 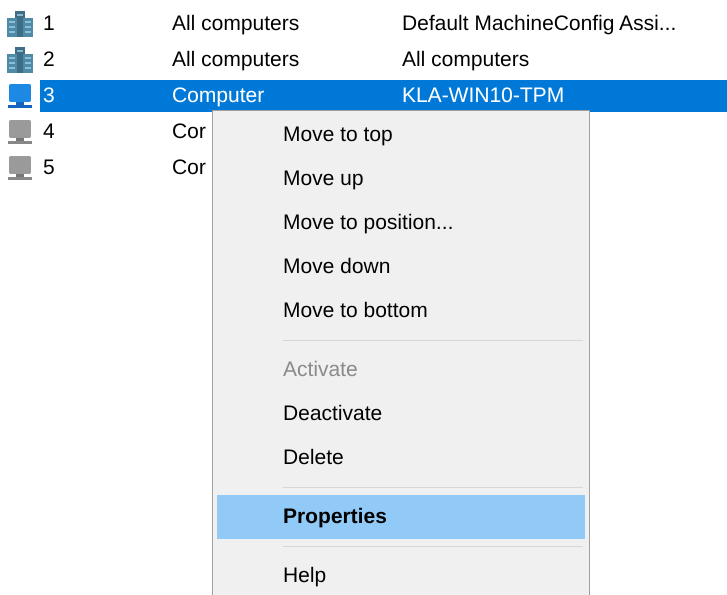 I want to click on row-number: 1, so click(x=47, y=24).